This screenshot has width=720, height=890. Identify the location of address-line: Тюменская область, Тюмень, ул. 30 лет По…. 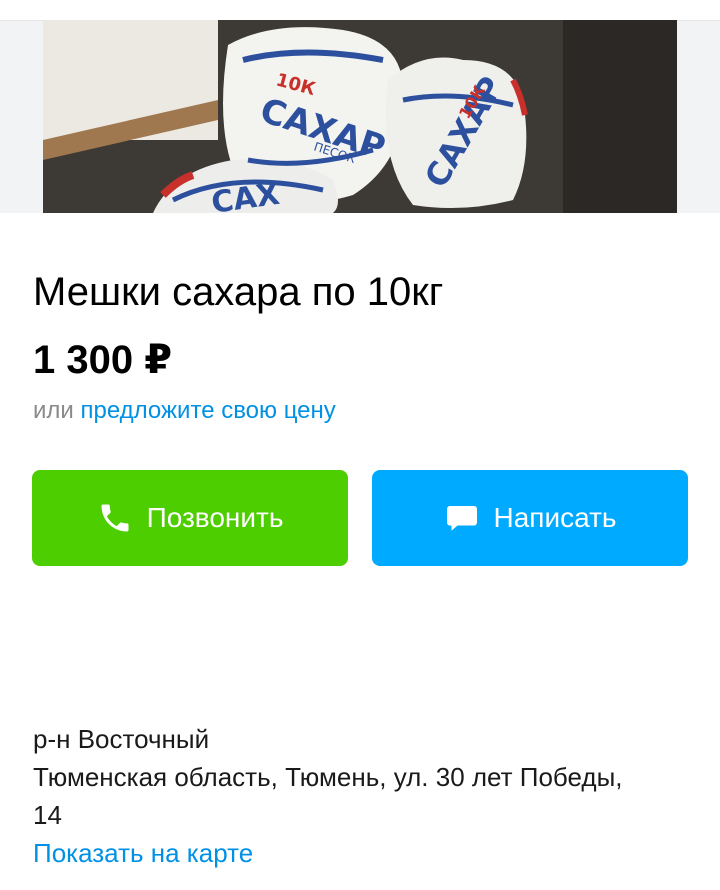
(328, 777).